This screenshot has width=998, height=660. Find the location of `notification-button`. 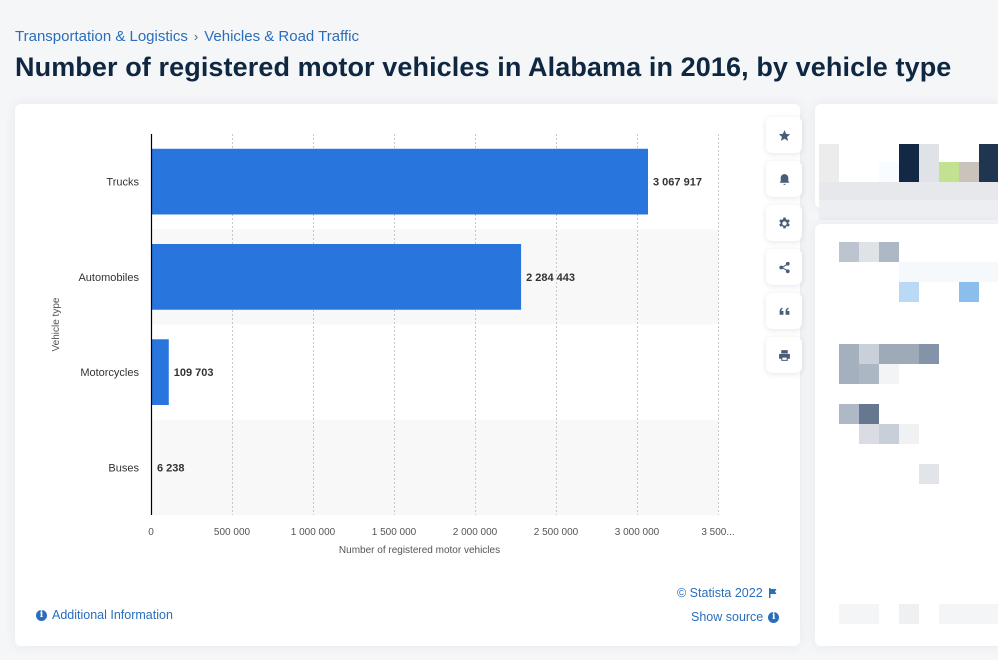

notification-button is located at coordinates (784, 179).